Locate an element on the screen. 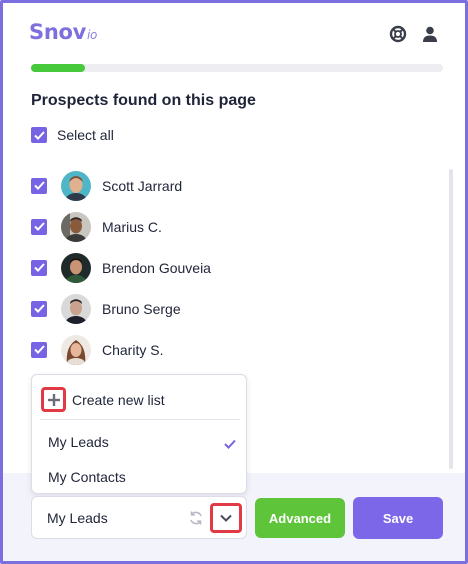 The image size is (468, 564). prospect-row: Scott Jarrard is located at coordinates (221, 185).